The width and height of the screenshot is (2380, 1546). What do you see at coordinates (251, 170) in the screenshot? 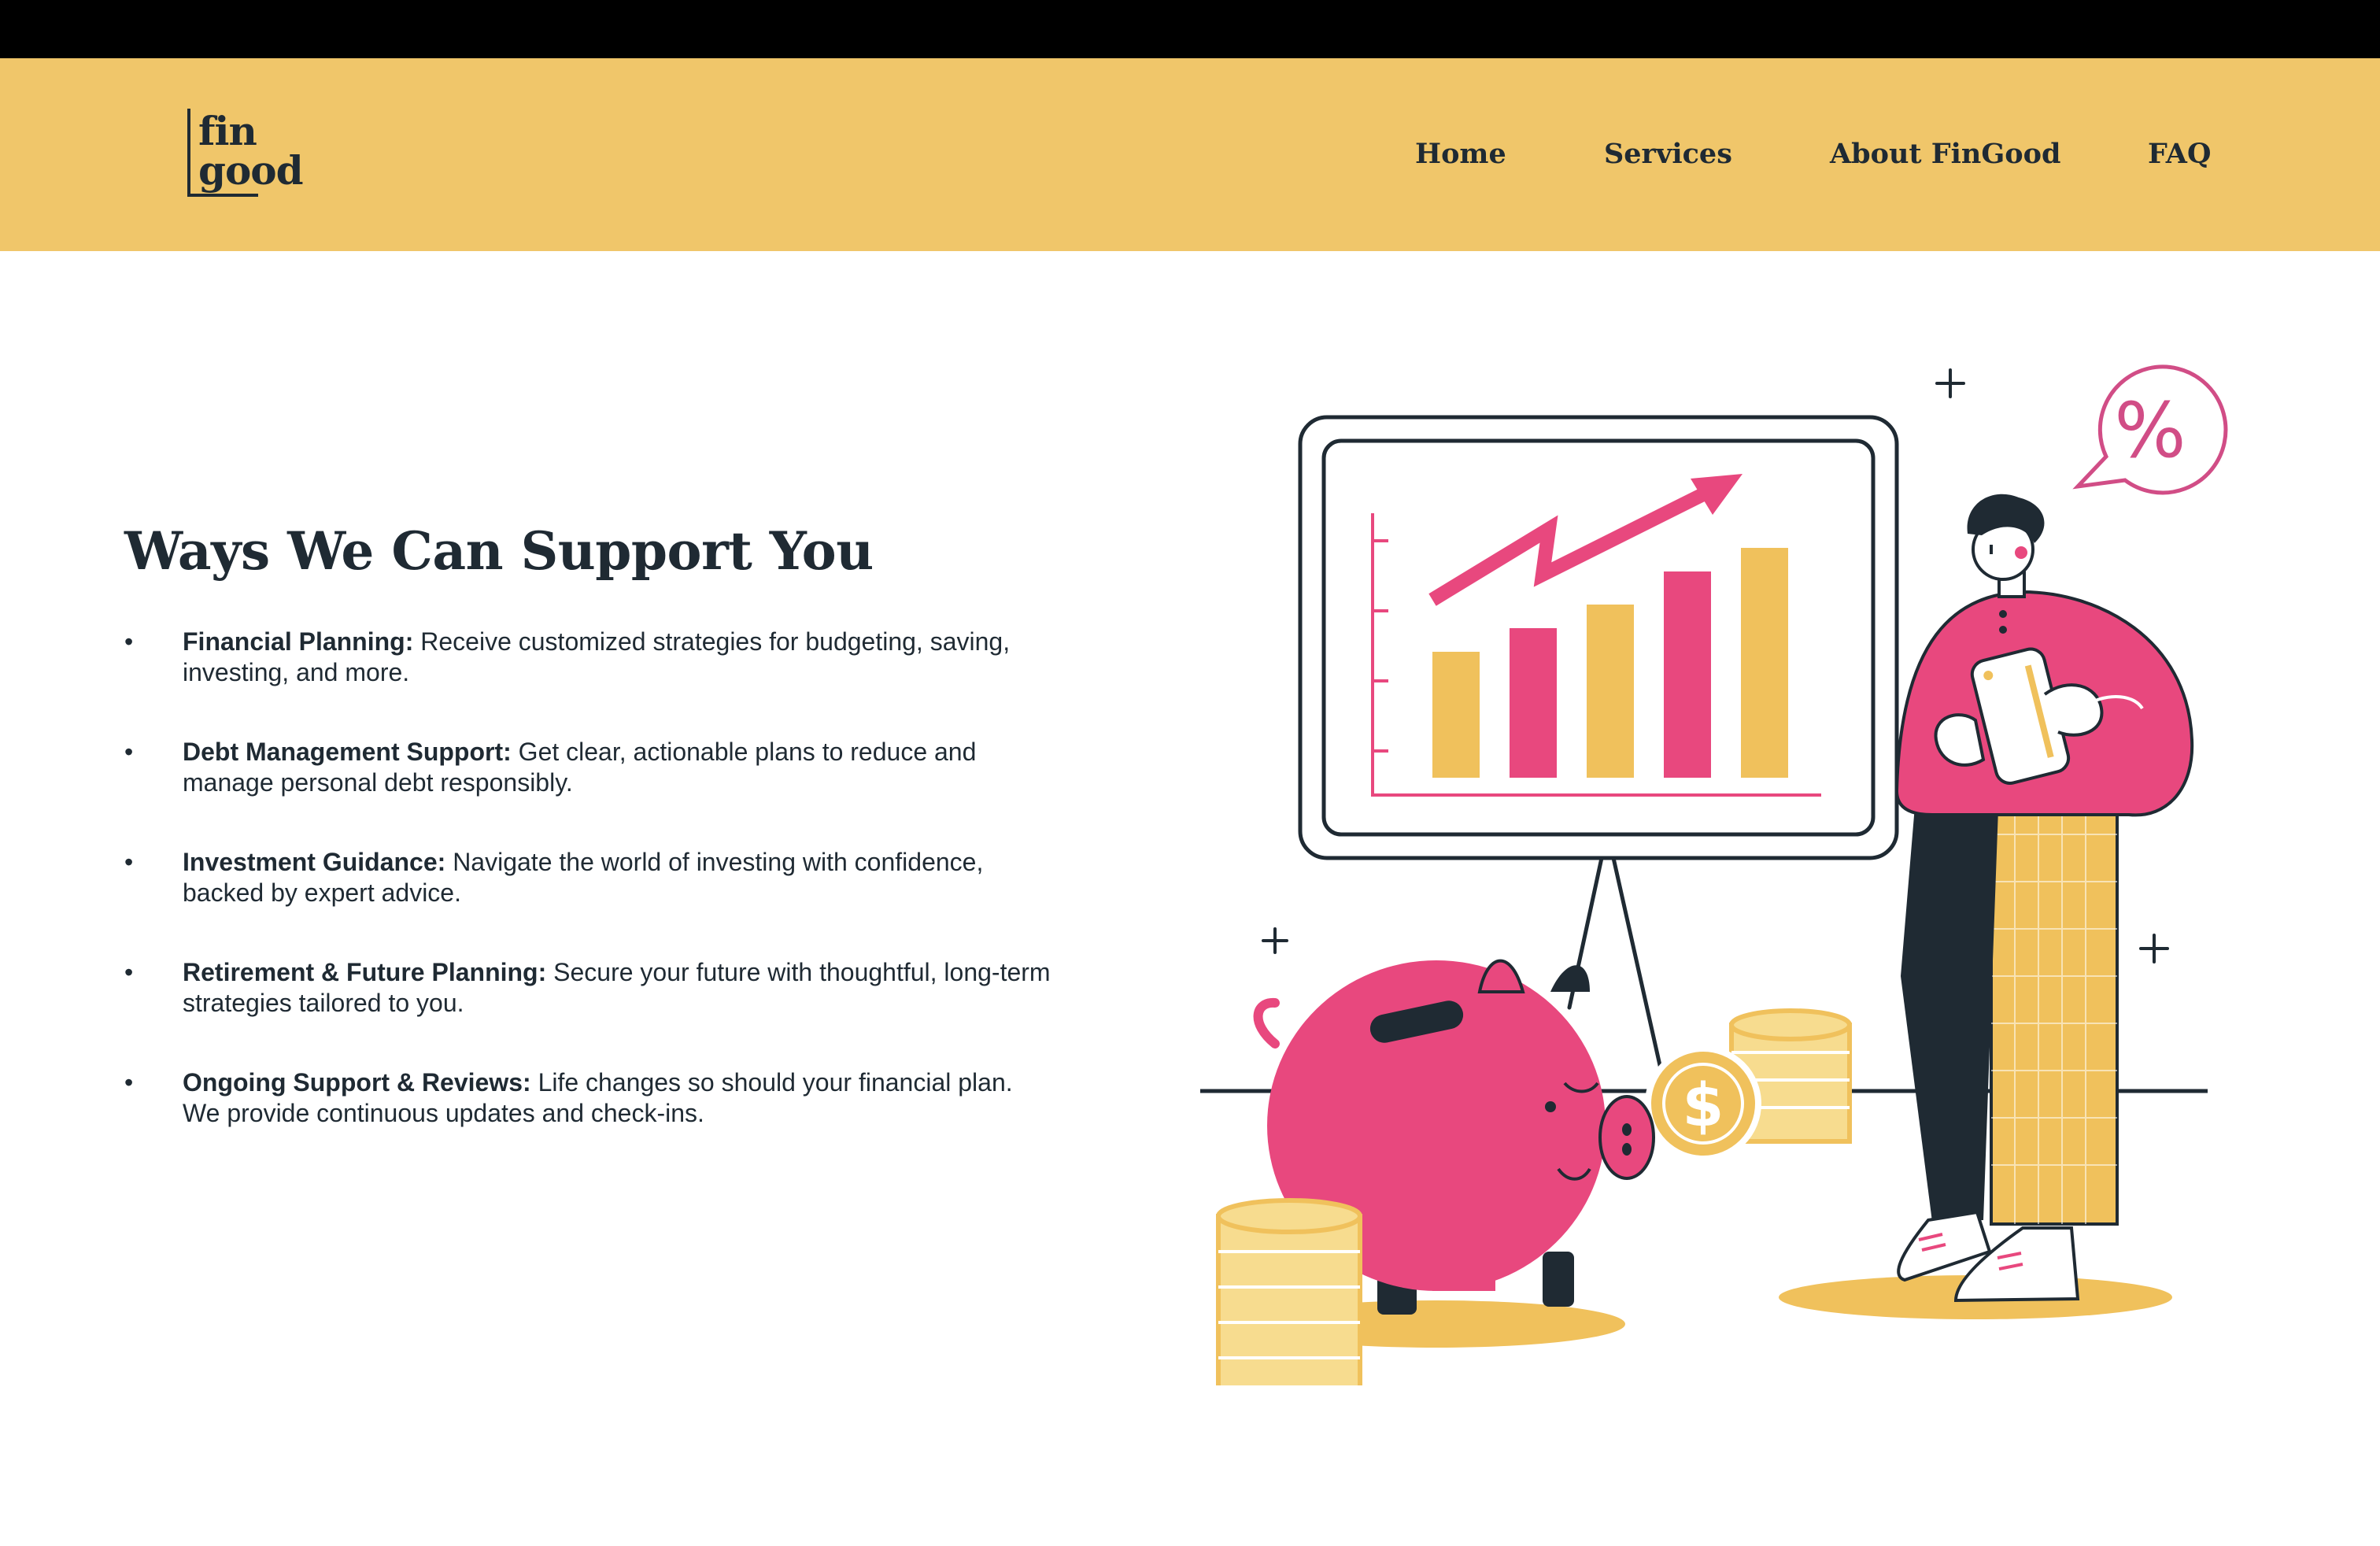
I see `logo-text-good: good` at bounding box center [251, 170].